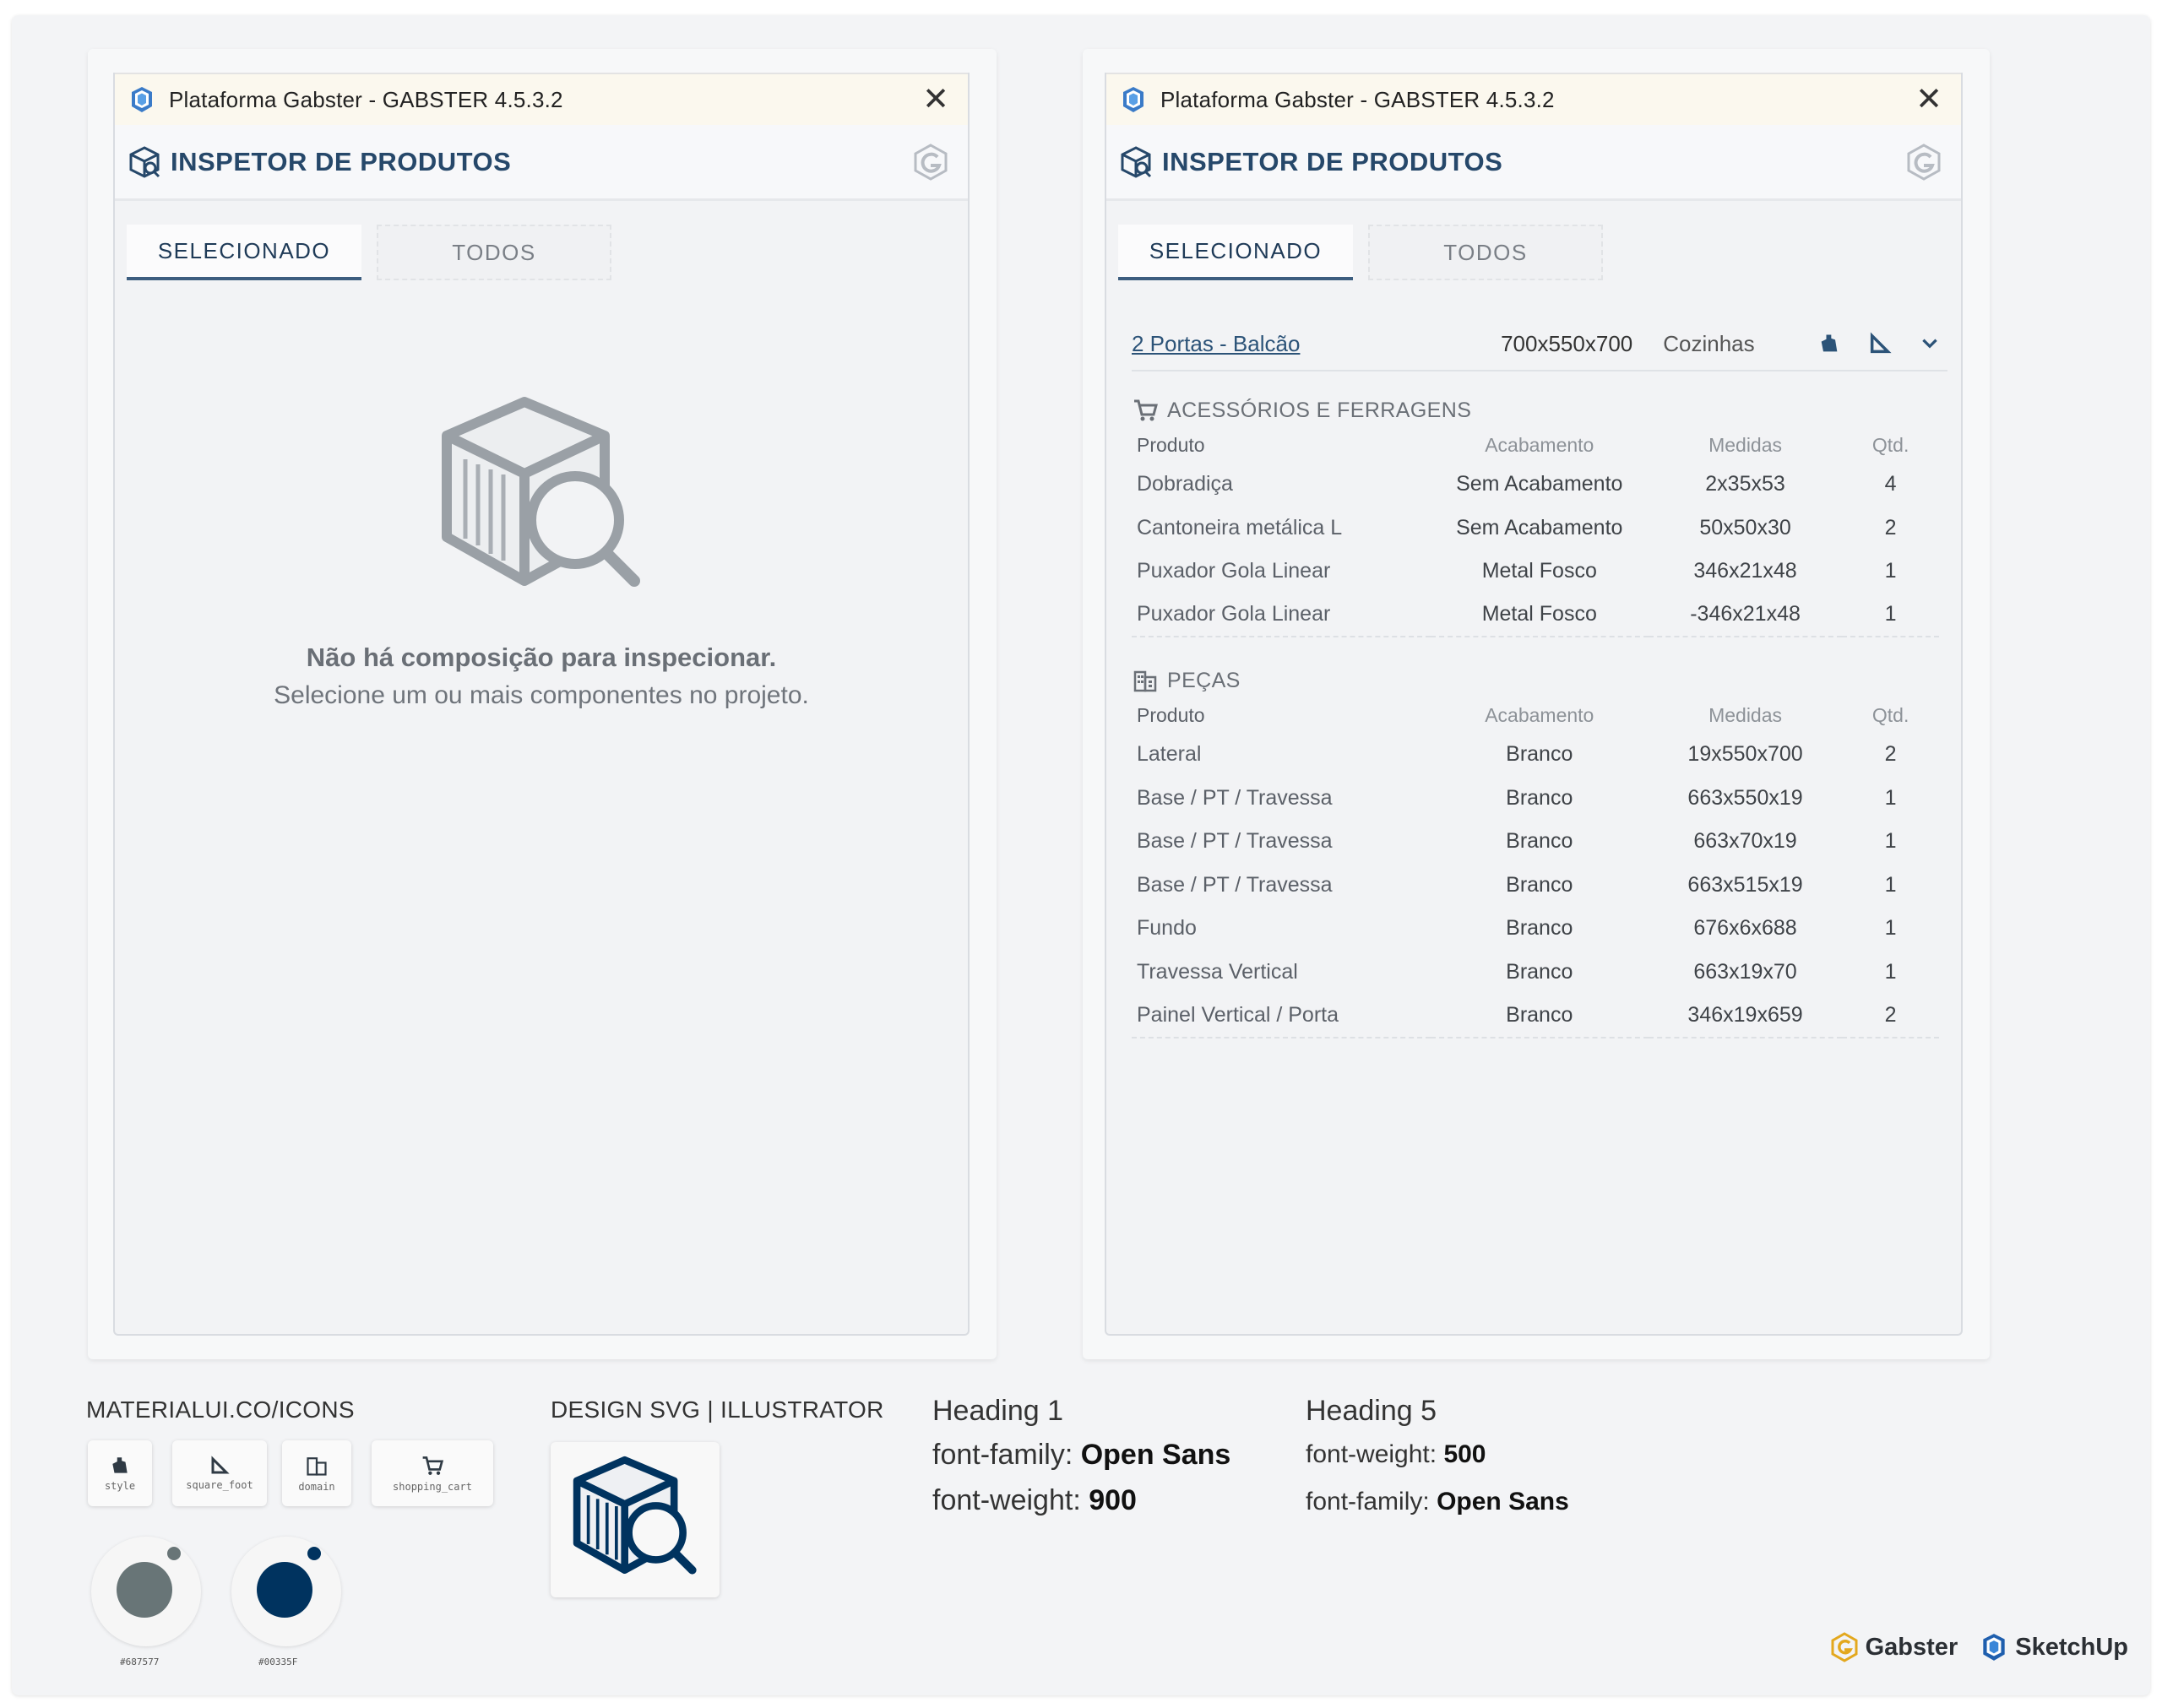  What do you see at coordinates (1368, 1502) in the screenshot?
I see `spec-label: font-family:` at bounding box center [1368, 1502].